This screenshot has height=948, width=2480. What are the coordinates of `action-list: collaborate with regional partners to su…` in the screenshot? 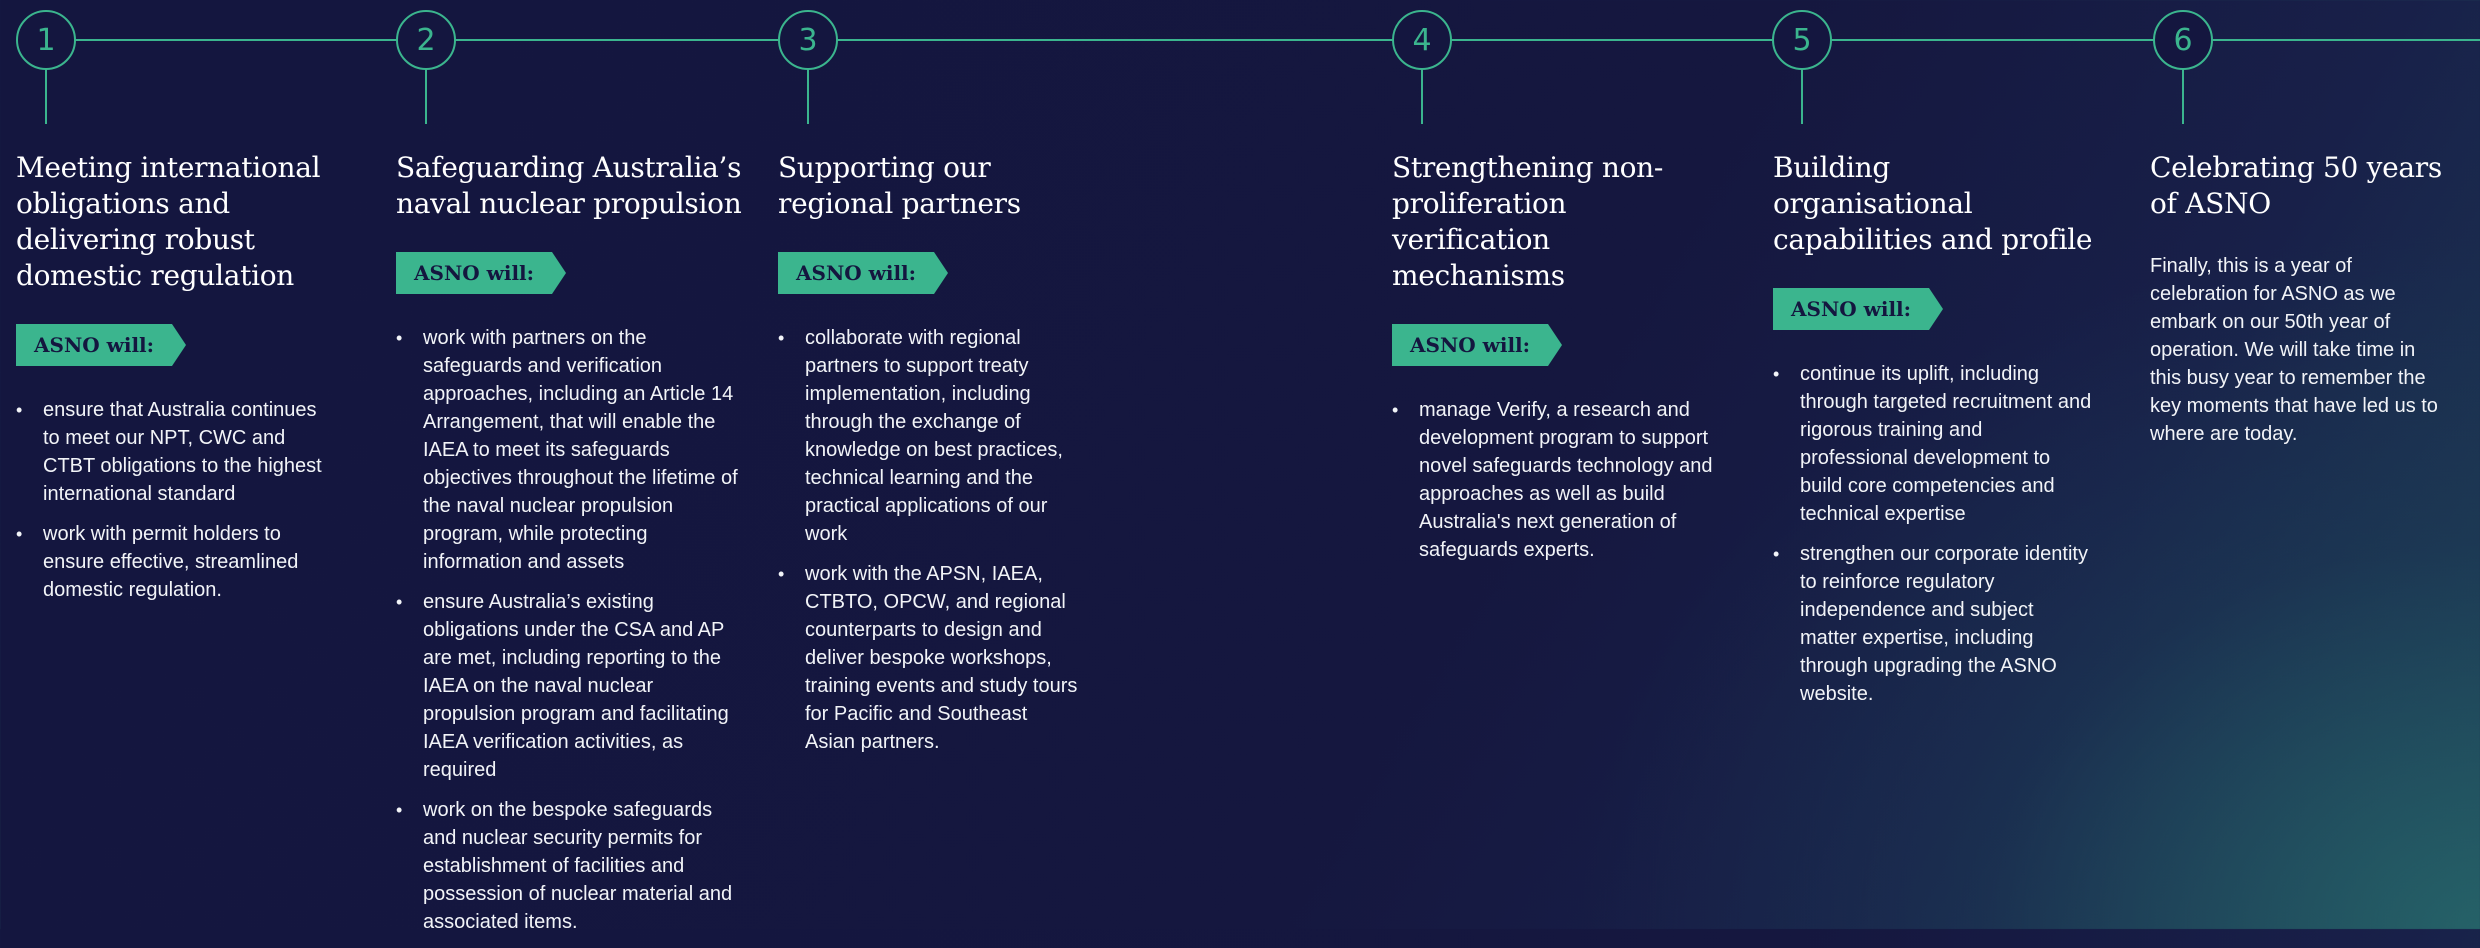 It's located at (928, 540).